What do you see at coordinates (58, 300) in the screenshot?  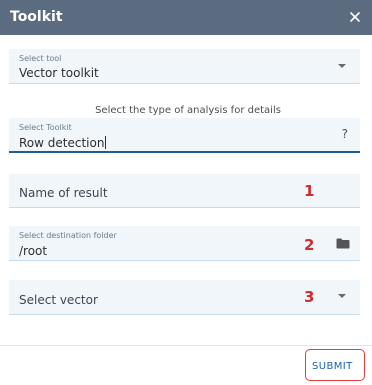 I see `select-vector-placeholder: Select vector` at bounding box center [58, 300].